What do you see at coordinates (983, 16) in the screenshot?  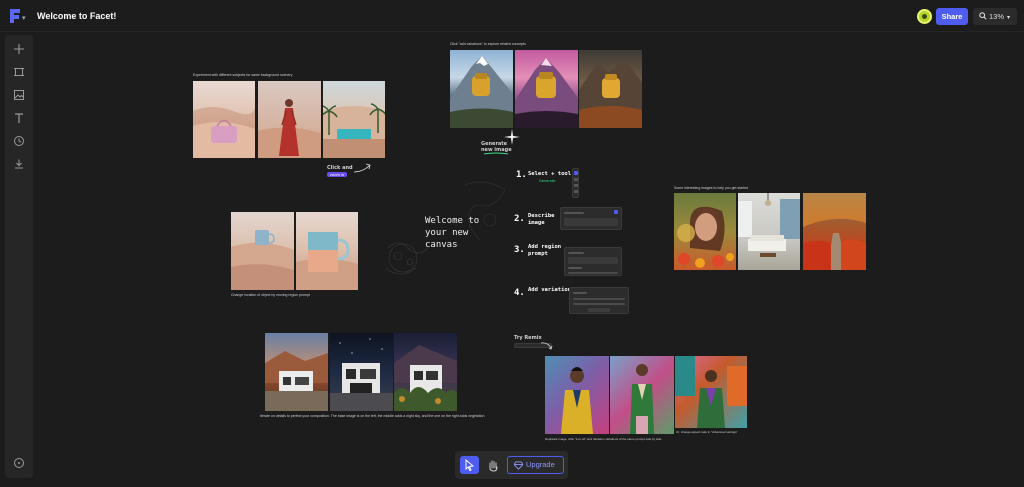 I see `search-icon` at bounding box center [983, 16].